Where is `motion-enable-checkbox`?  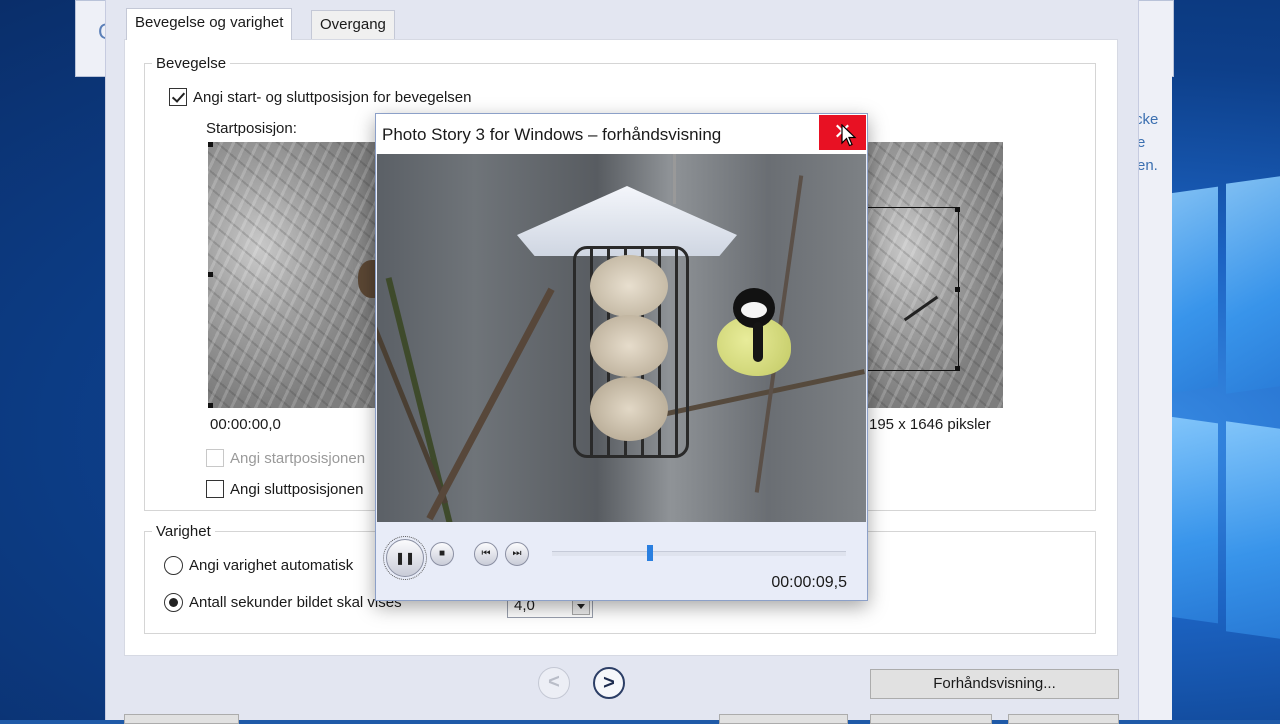 motion-enable-checkbox is located at coordinates (178, 97).